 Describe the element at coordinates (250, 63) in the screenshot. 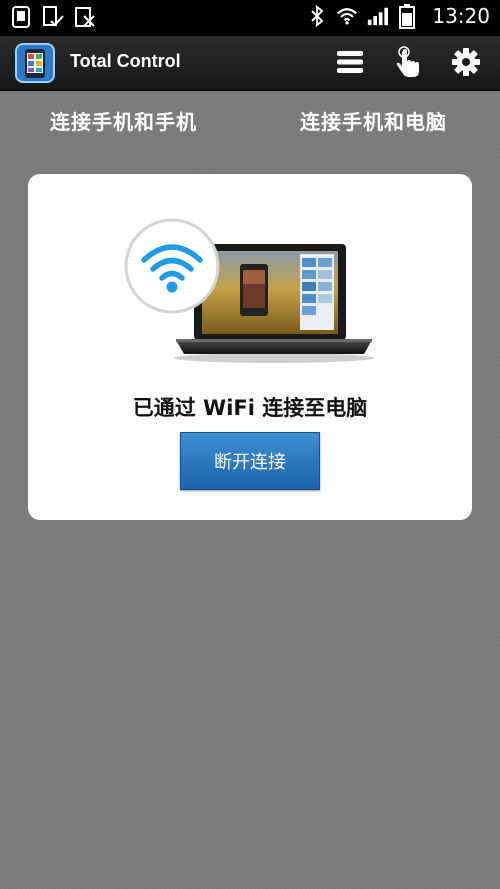

I see `app-bar: Total Control` at that location.